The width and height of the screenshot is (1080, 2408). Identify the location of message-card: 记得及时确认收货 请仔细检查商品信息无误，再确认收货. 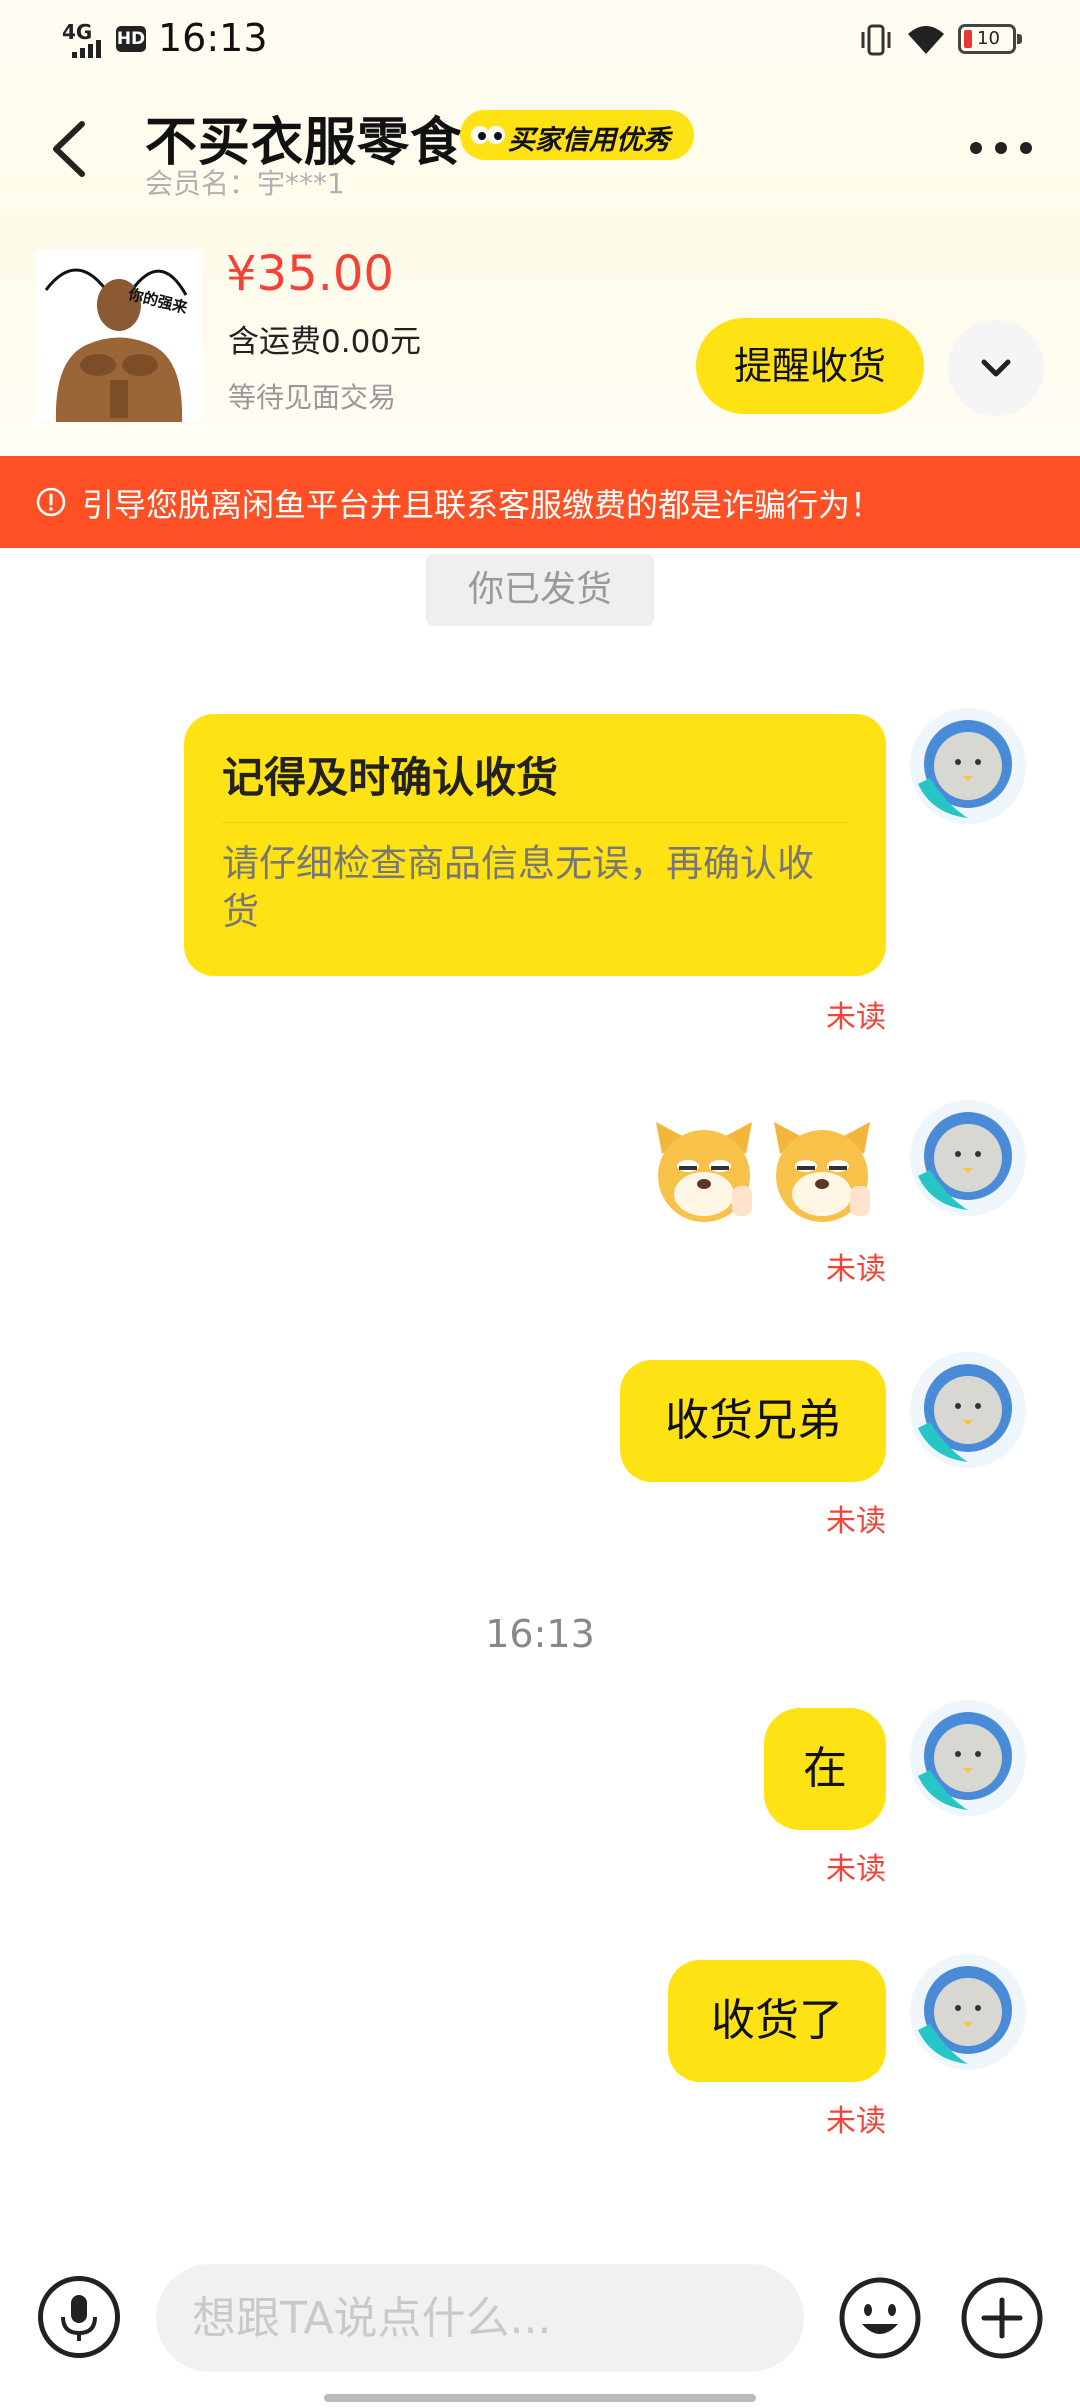
(535, 845).